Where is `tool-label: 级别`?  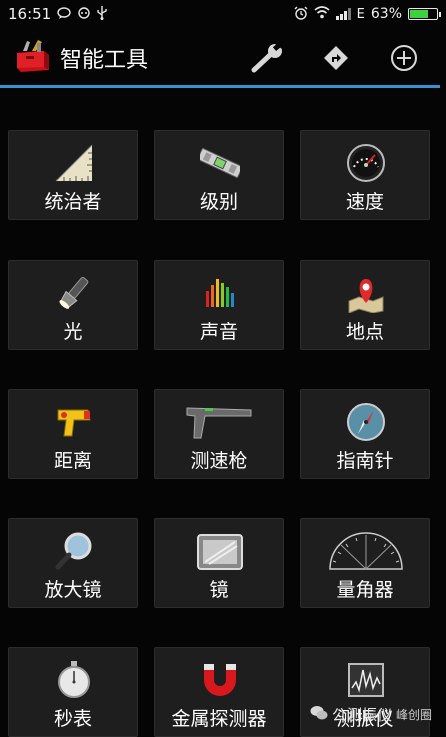
tool-label: 级别 is located at coordinates (218, 202).